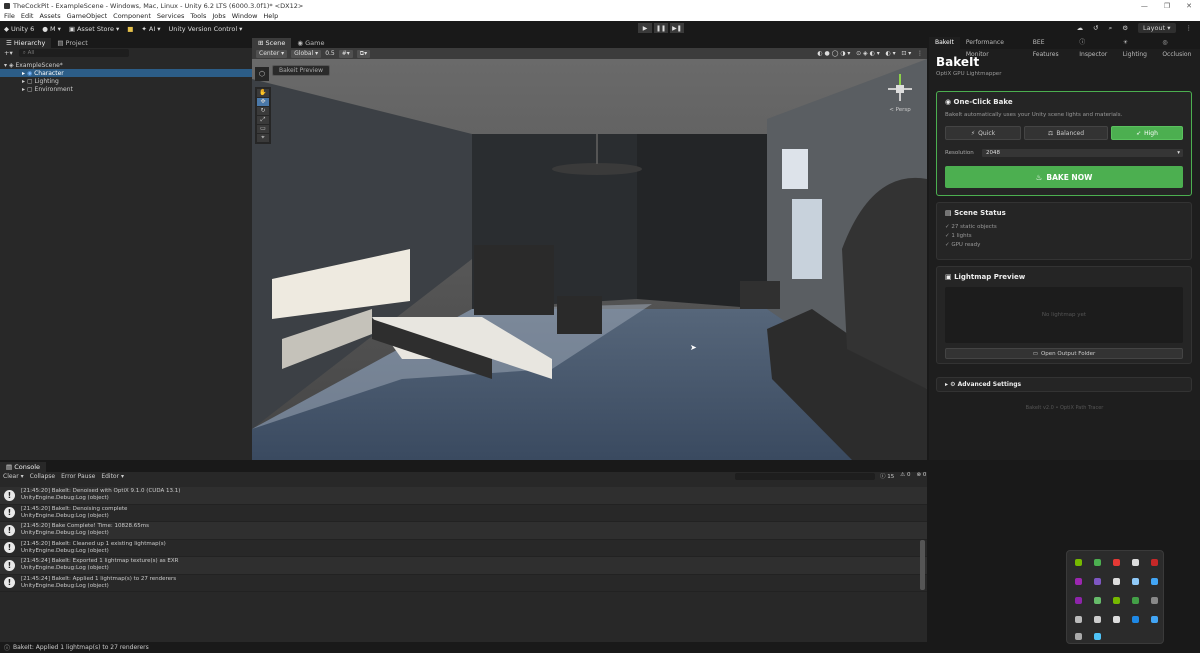 The width and height of the screenshot is (1200, 653). I want to click on step-icon: ▶❚, so click(677, 28).